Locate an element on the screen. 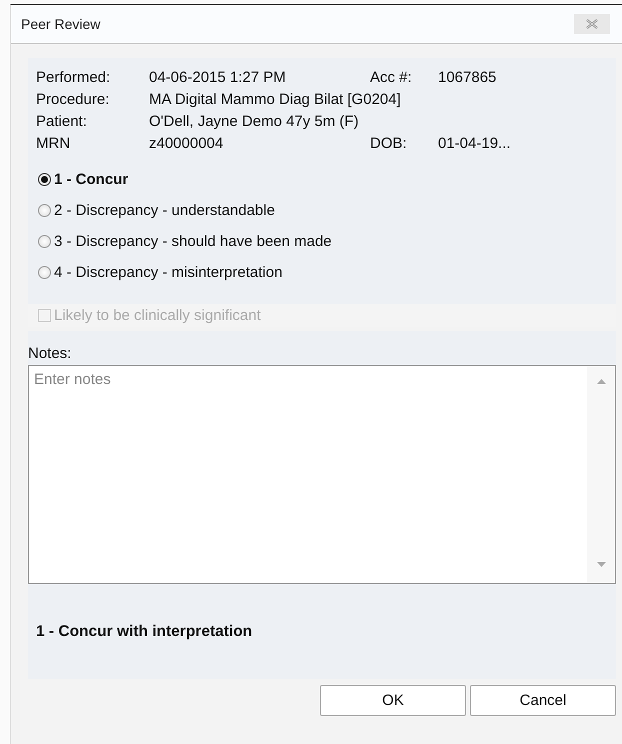 The image size is (622, 744). checkbox-label: Likely to be clinically significant is located at coordinates (157, 315).